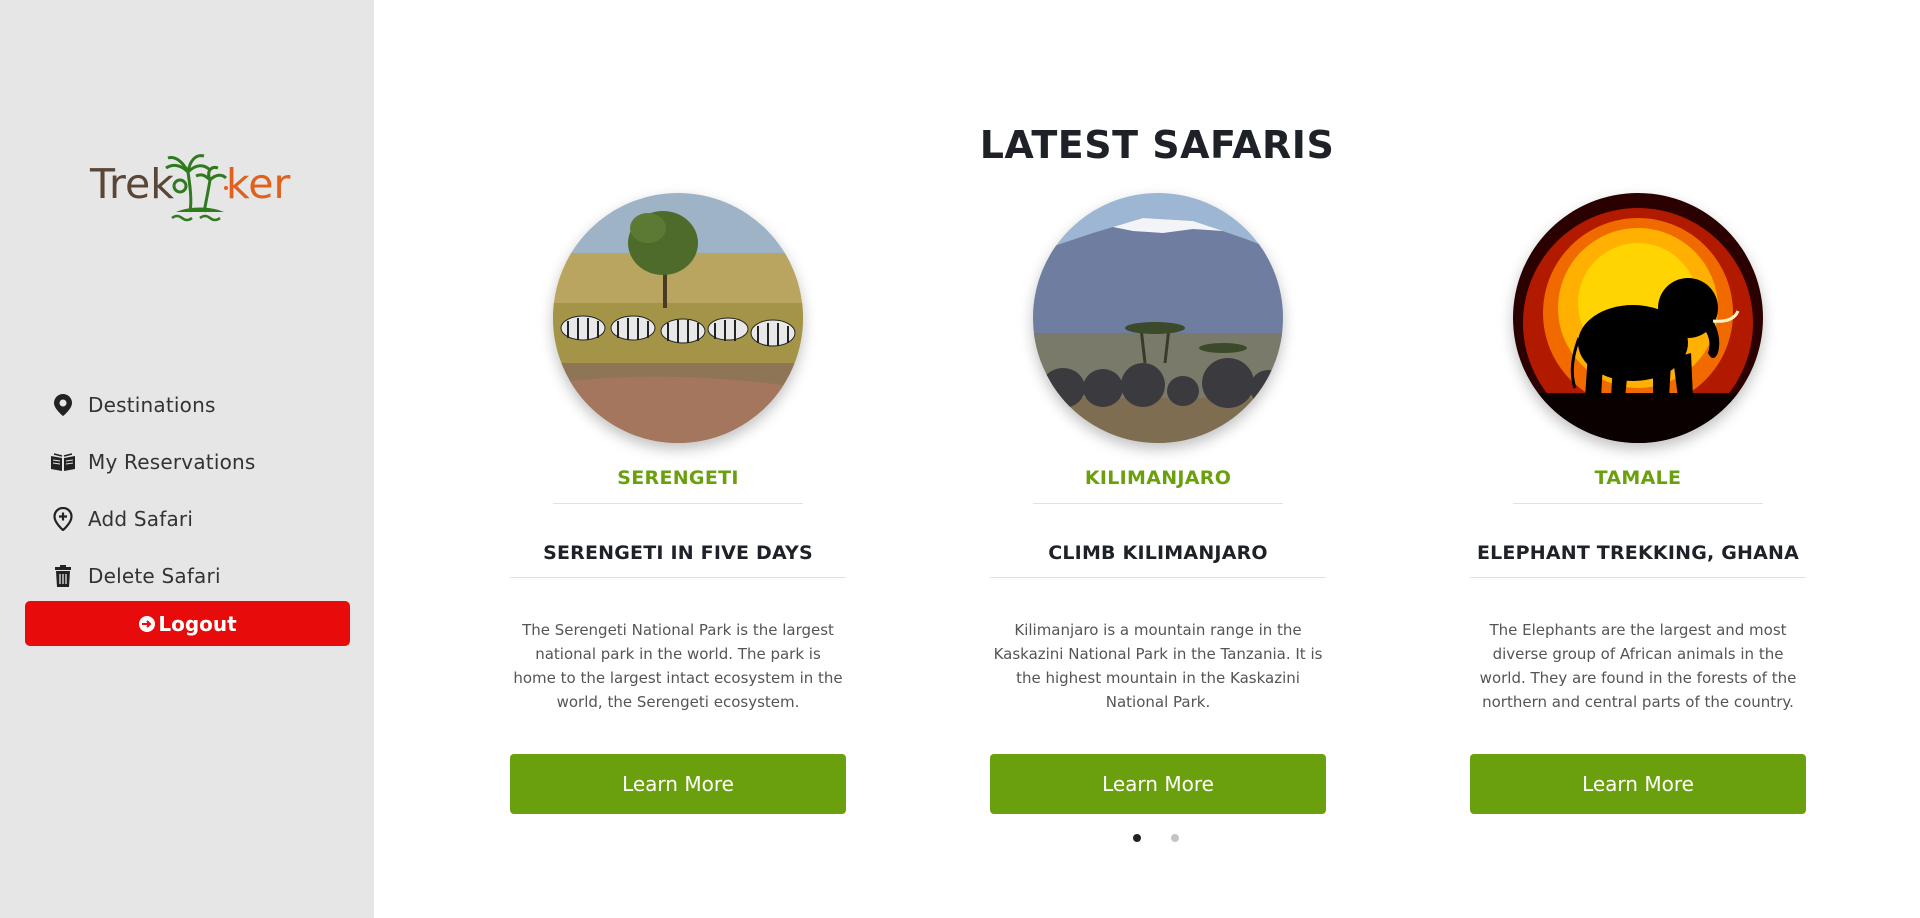  I want to click on card-title: ELEPHANT TREKKING, GHANA, so click(1638, 553).